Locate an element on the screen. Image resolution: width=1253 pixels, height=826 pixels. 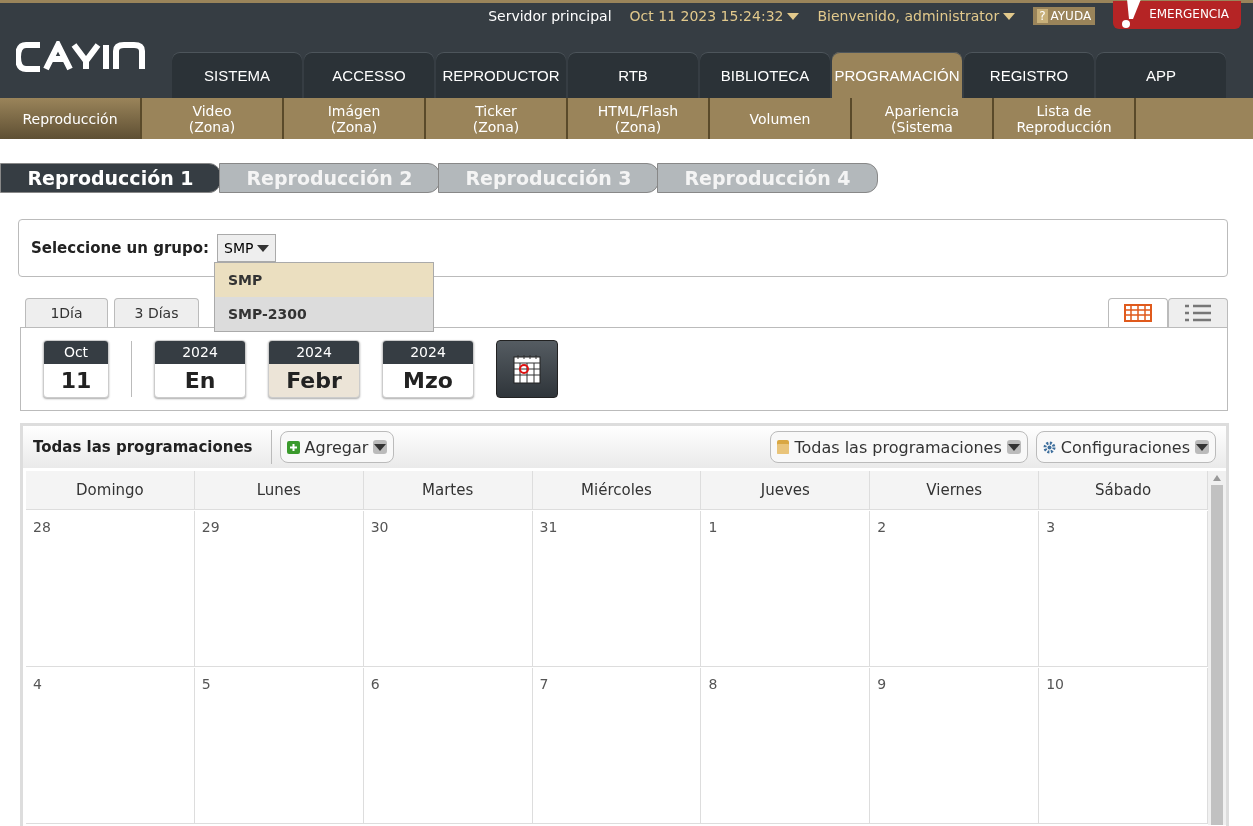
day-cell: 5 is located at coordinates (279, 746).